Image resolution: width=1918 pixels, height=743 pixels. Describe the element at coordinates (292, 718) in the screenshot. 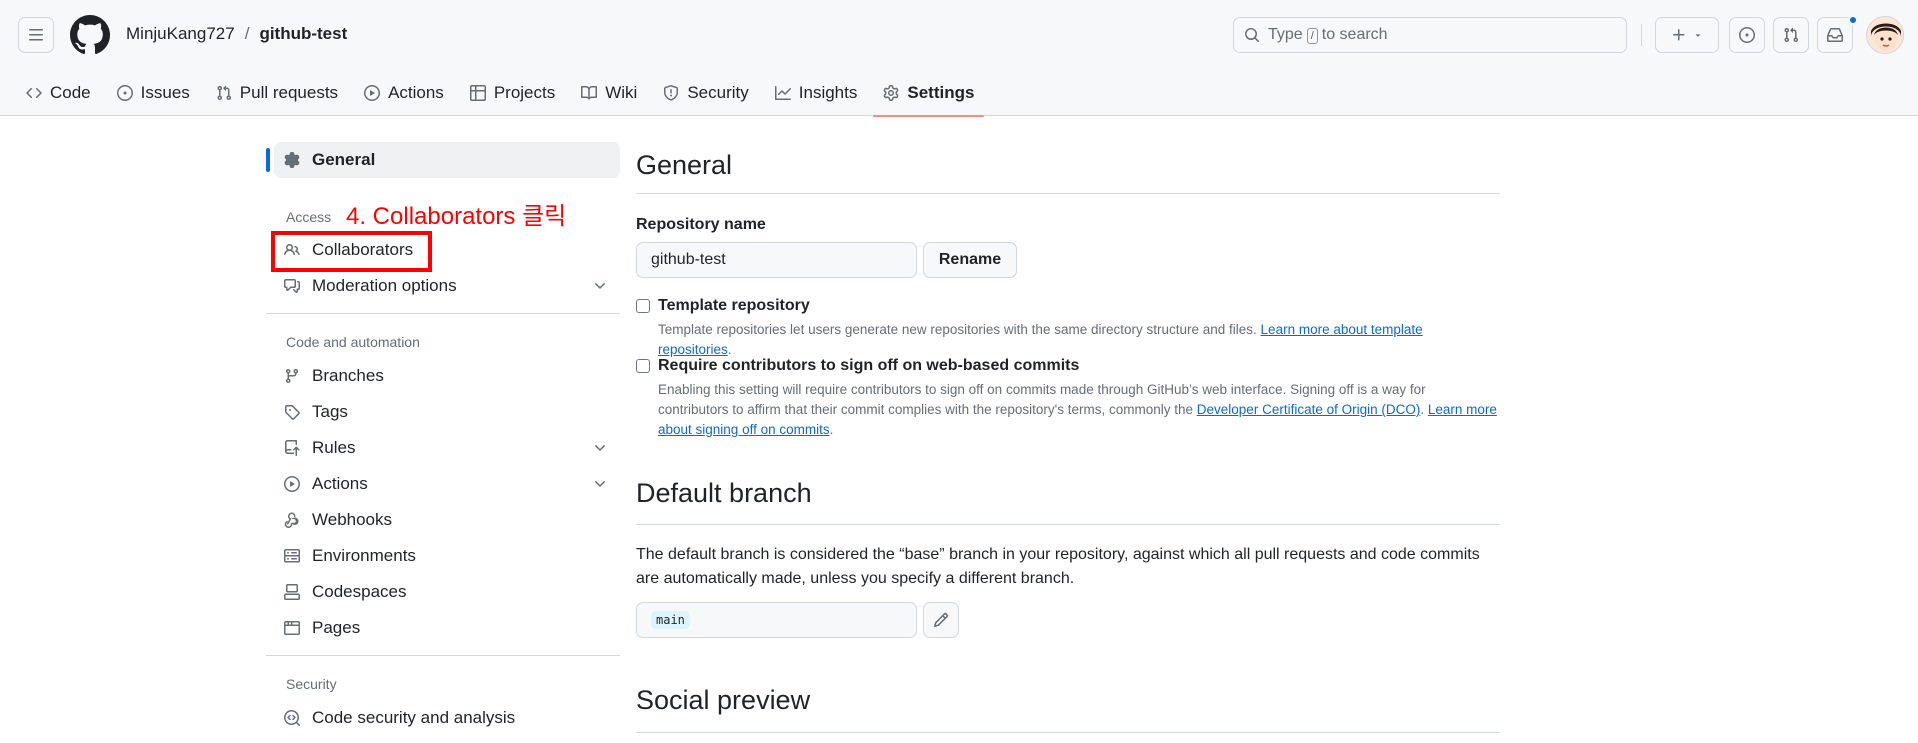

I see `codescan-icon` at that location.